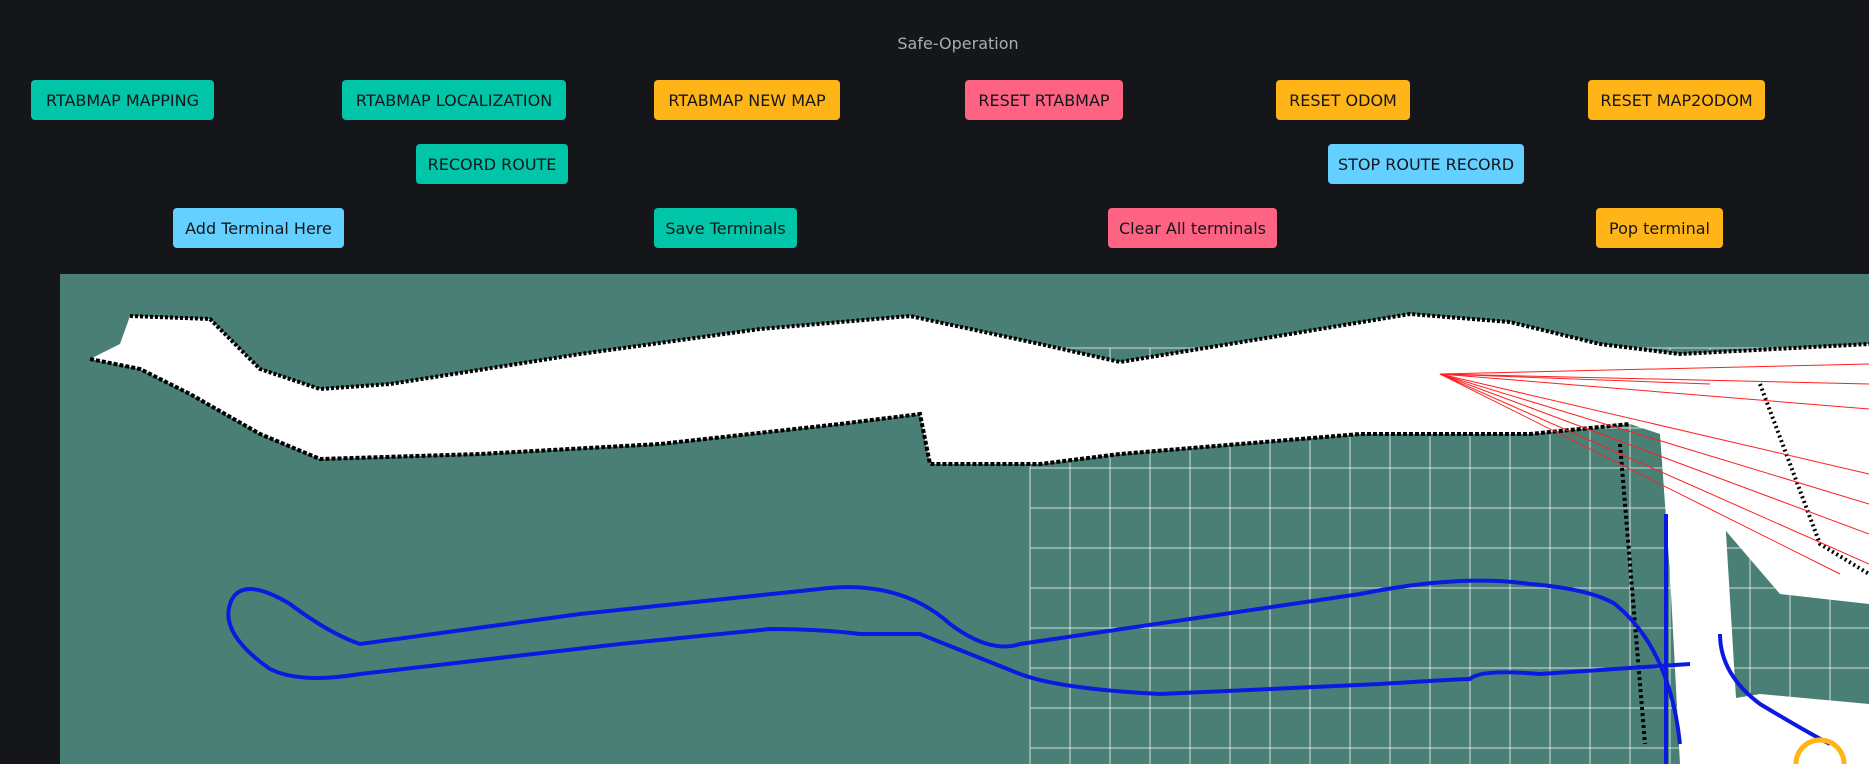 This screenshot has width=1869, height=764. I want to click on rtabmap-new-map-button: RTABMAP NEW MAP, so click(747, 100).